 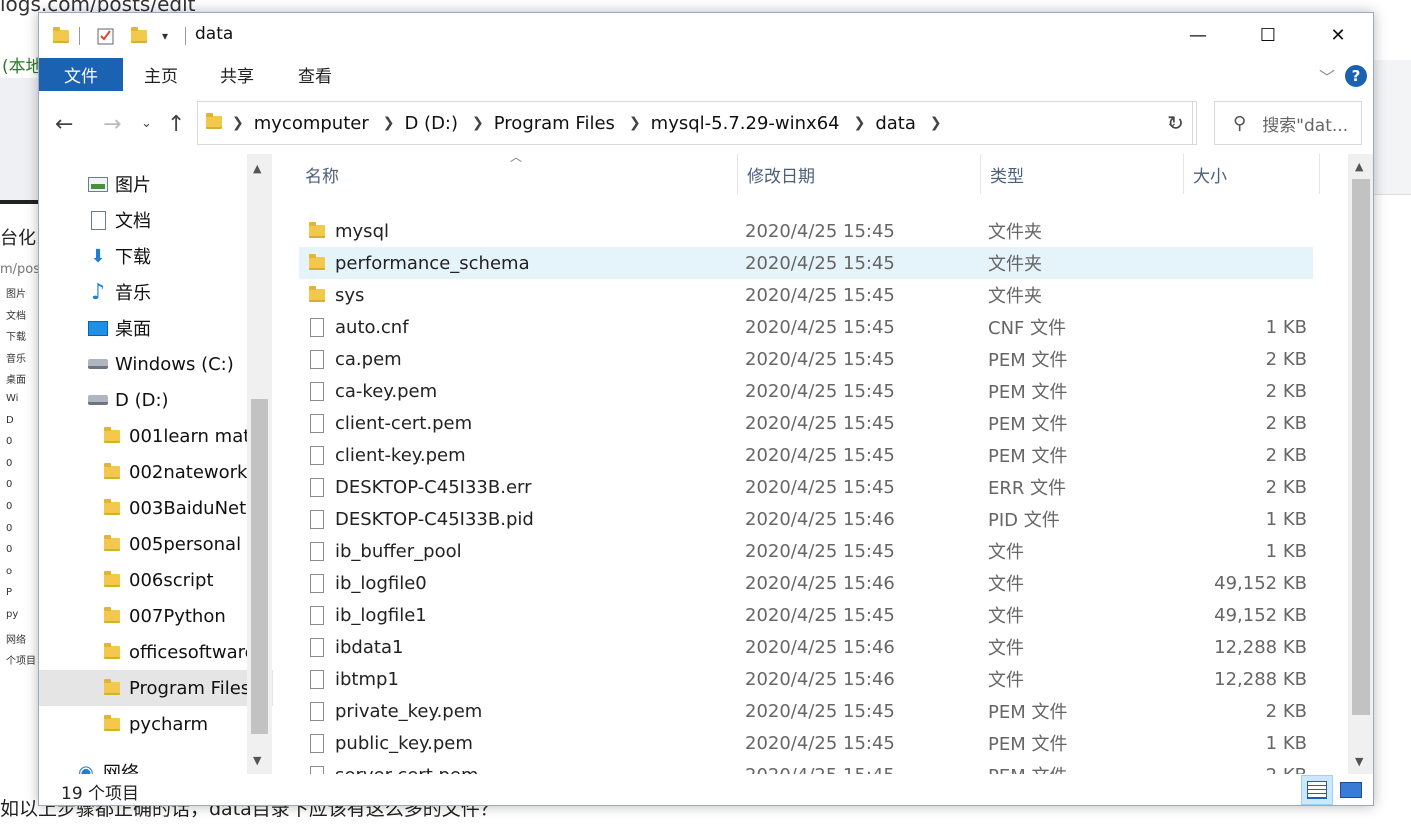 What do you see at coordinates (1210, 174) in the screenshot?
I see `column-size: 大小` at bounding box center [1210, 174].